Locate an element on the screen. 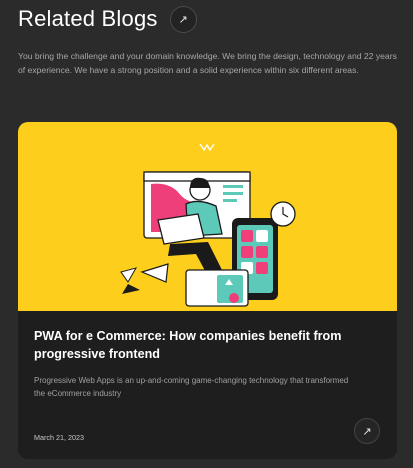 The height and width of the screenshot is (468, 413). blog-card-date: March 21, 2023 is located at coordinates (59, 437).